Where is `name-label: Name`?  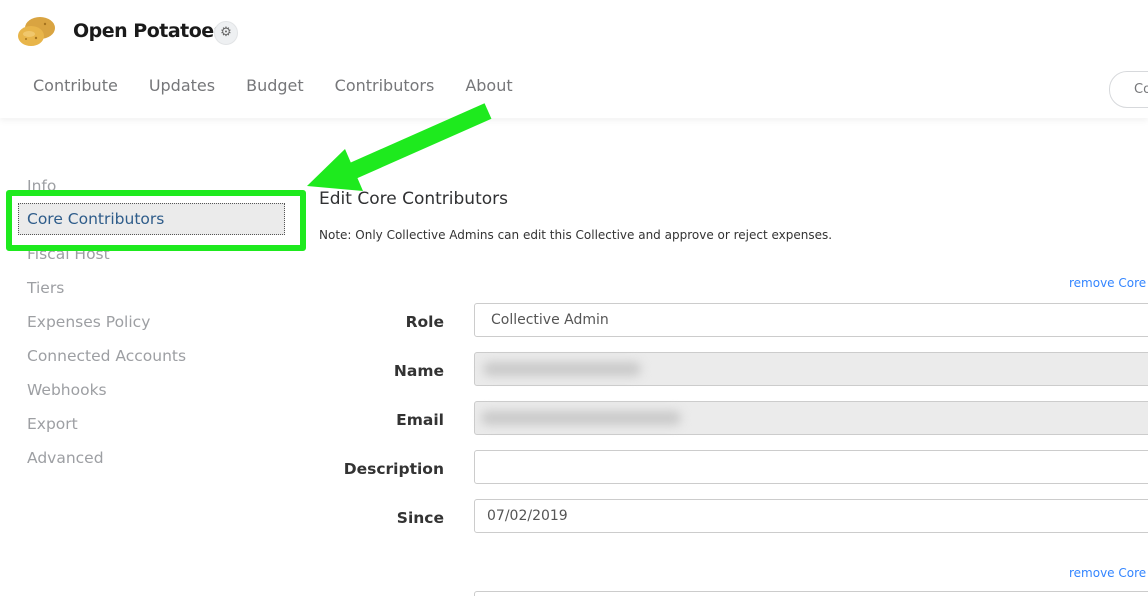
name-label: Name is located at coordinates (418, 371).